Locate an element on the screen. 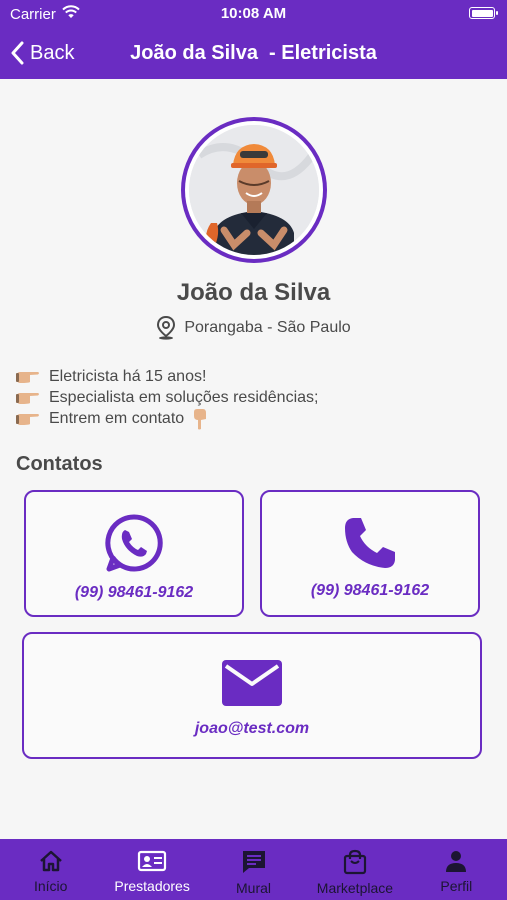  profile-location: Porangaba - São Paulo is located at coordinates (253, 328).